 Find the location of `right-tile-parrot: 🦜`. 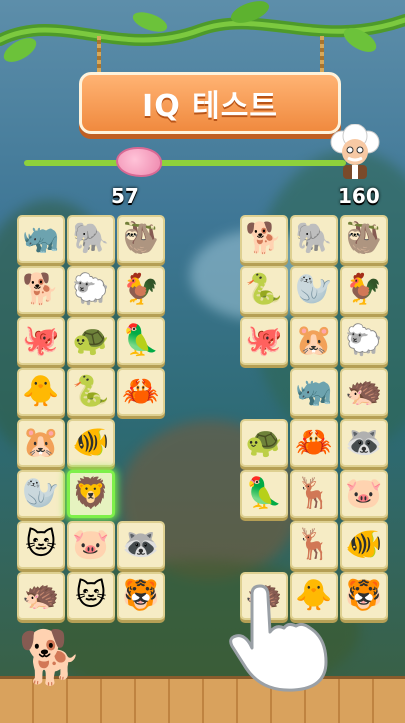

right-tile-parrot: 🦜 is located at coordinates (264, 494).